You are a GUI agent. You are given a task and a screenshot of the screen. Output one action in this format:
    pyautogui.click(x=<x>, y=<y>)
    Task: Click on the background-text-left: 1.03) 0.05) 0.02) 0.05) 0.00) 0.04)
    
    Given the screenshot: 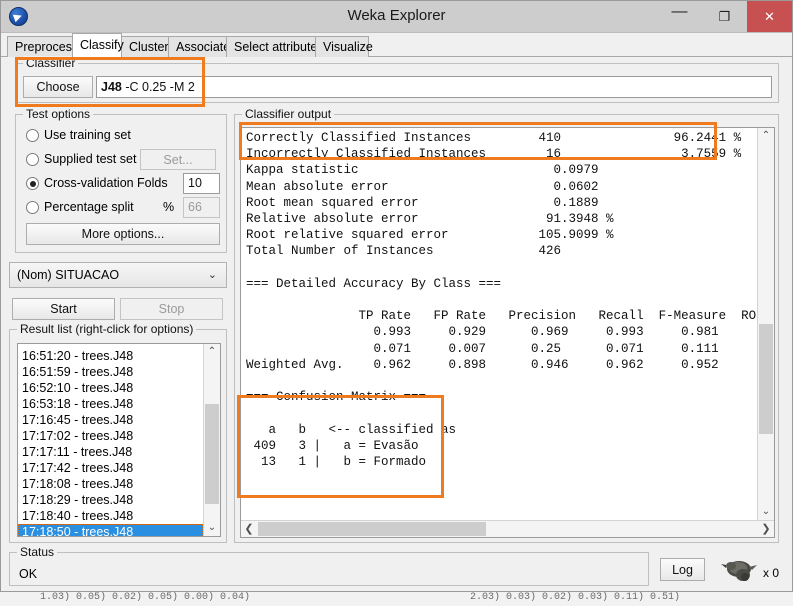 What is the action you would take?
    pyautogui.click(x=145, y=597)
    